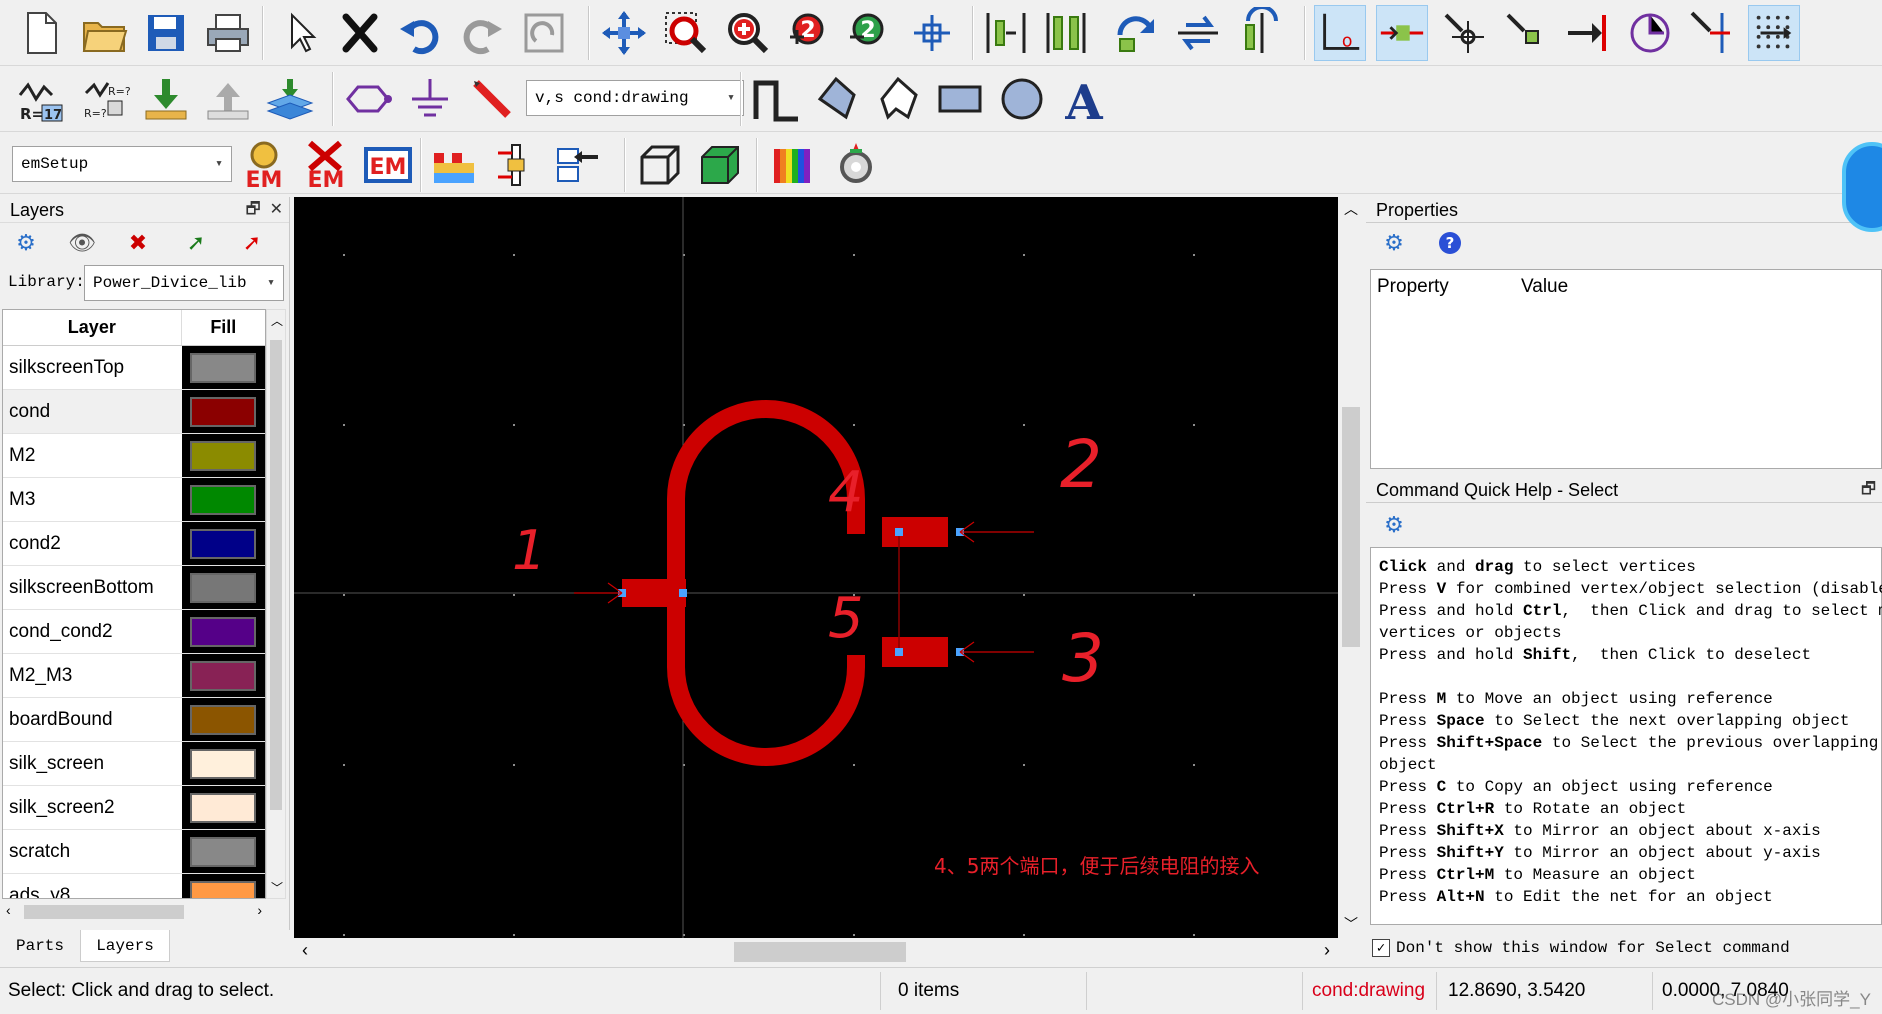 The height and width of the screenshot is (1014, 1882). What do you see at coordinates (134, 412) in the screenshot?
I see `layer-row: cond` at bounding box center [134, 412].